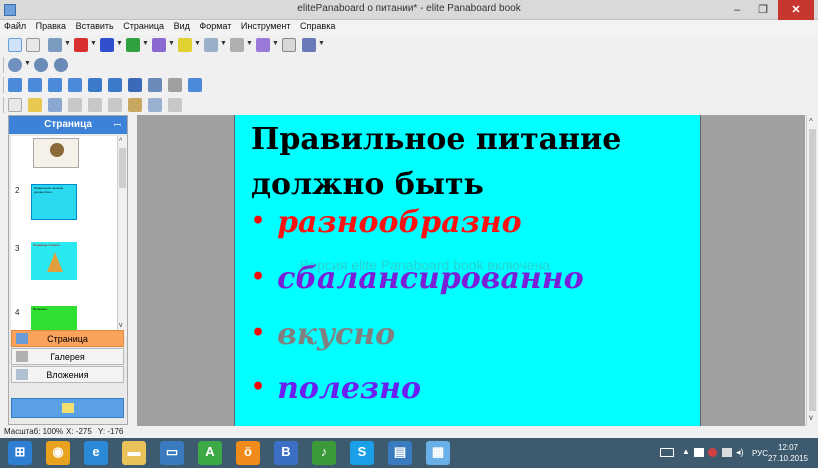 This screenshot has height=468, width=818. What do you see at coordinates (263, 45) in the screenshot?
I see `fill-icon` at bounding box center [263, 45].